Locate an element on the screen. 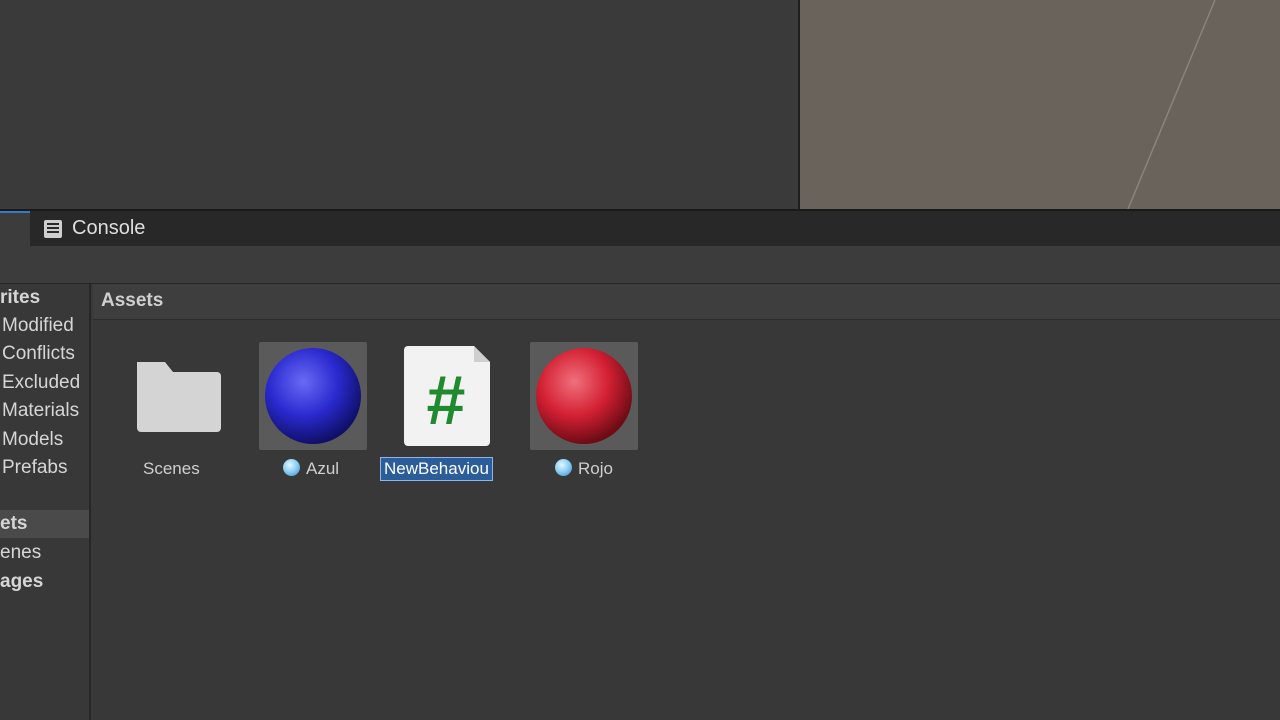 This screenshot has height=720, width=1280. tree-item-assets: ets is located at coordinates (44, 524).